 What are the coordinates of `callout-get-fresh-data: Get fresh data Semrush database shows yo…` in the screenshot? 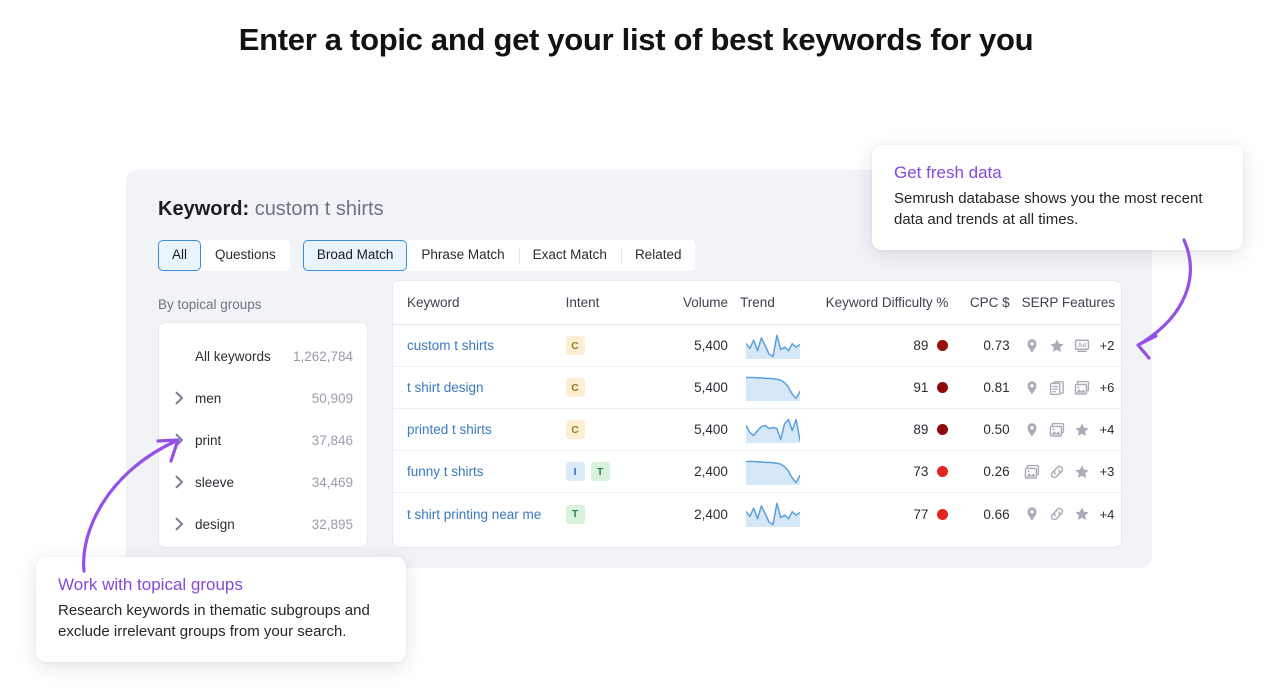 It's located at (1057, 197).